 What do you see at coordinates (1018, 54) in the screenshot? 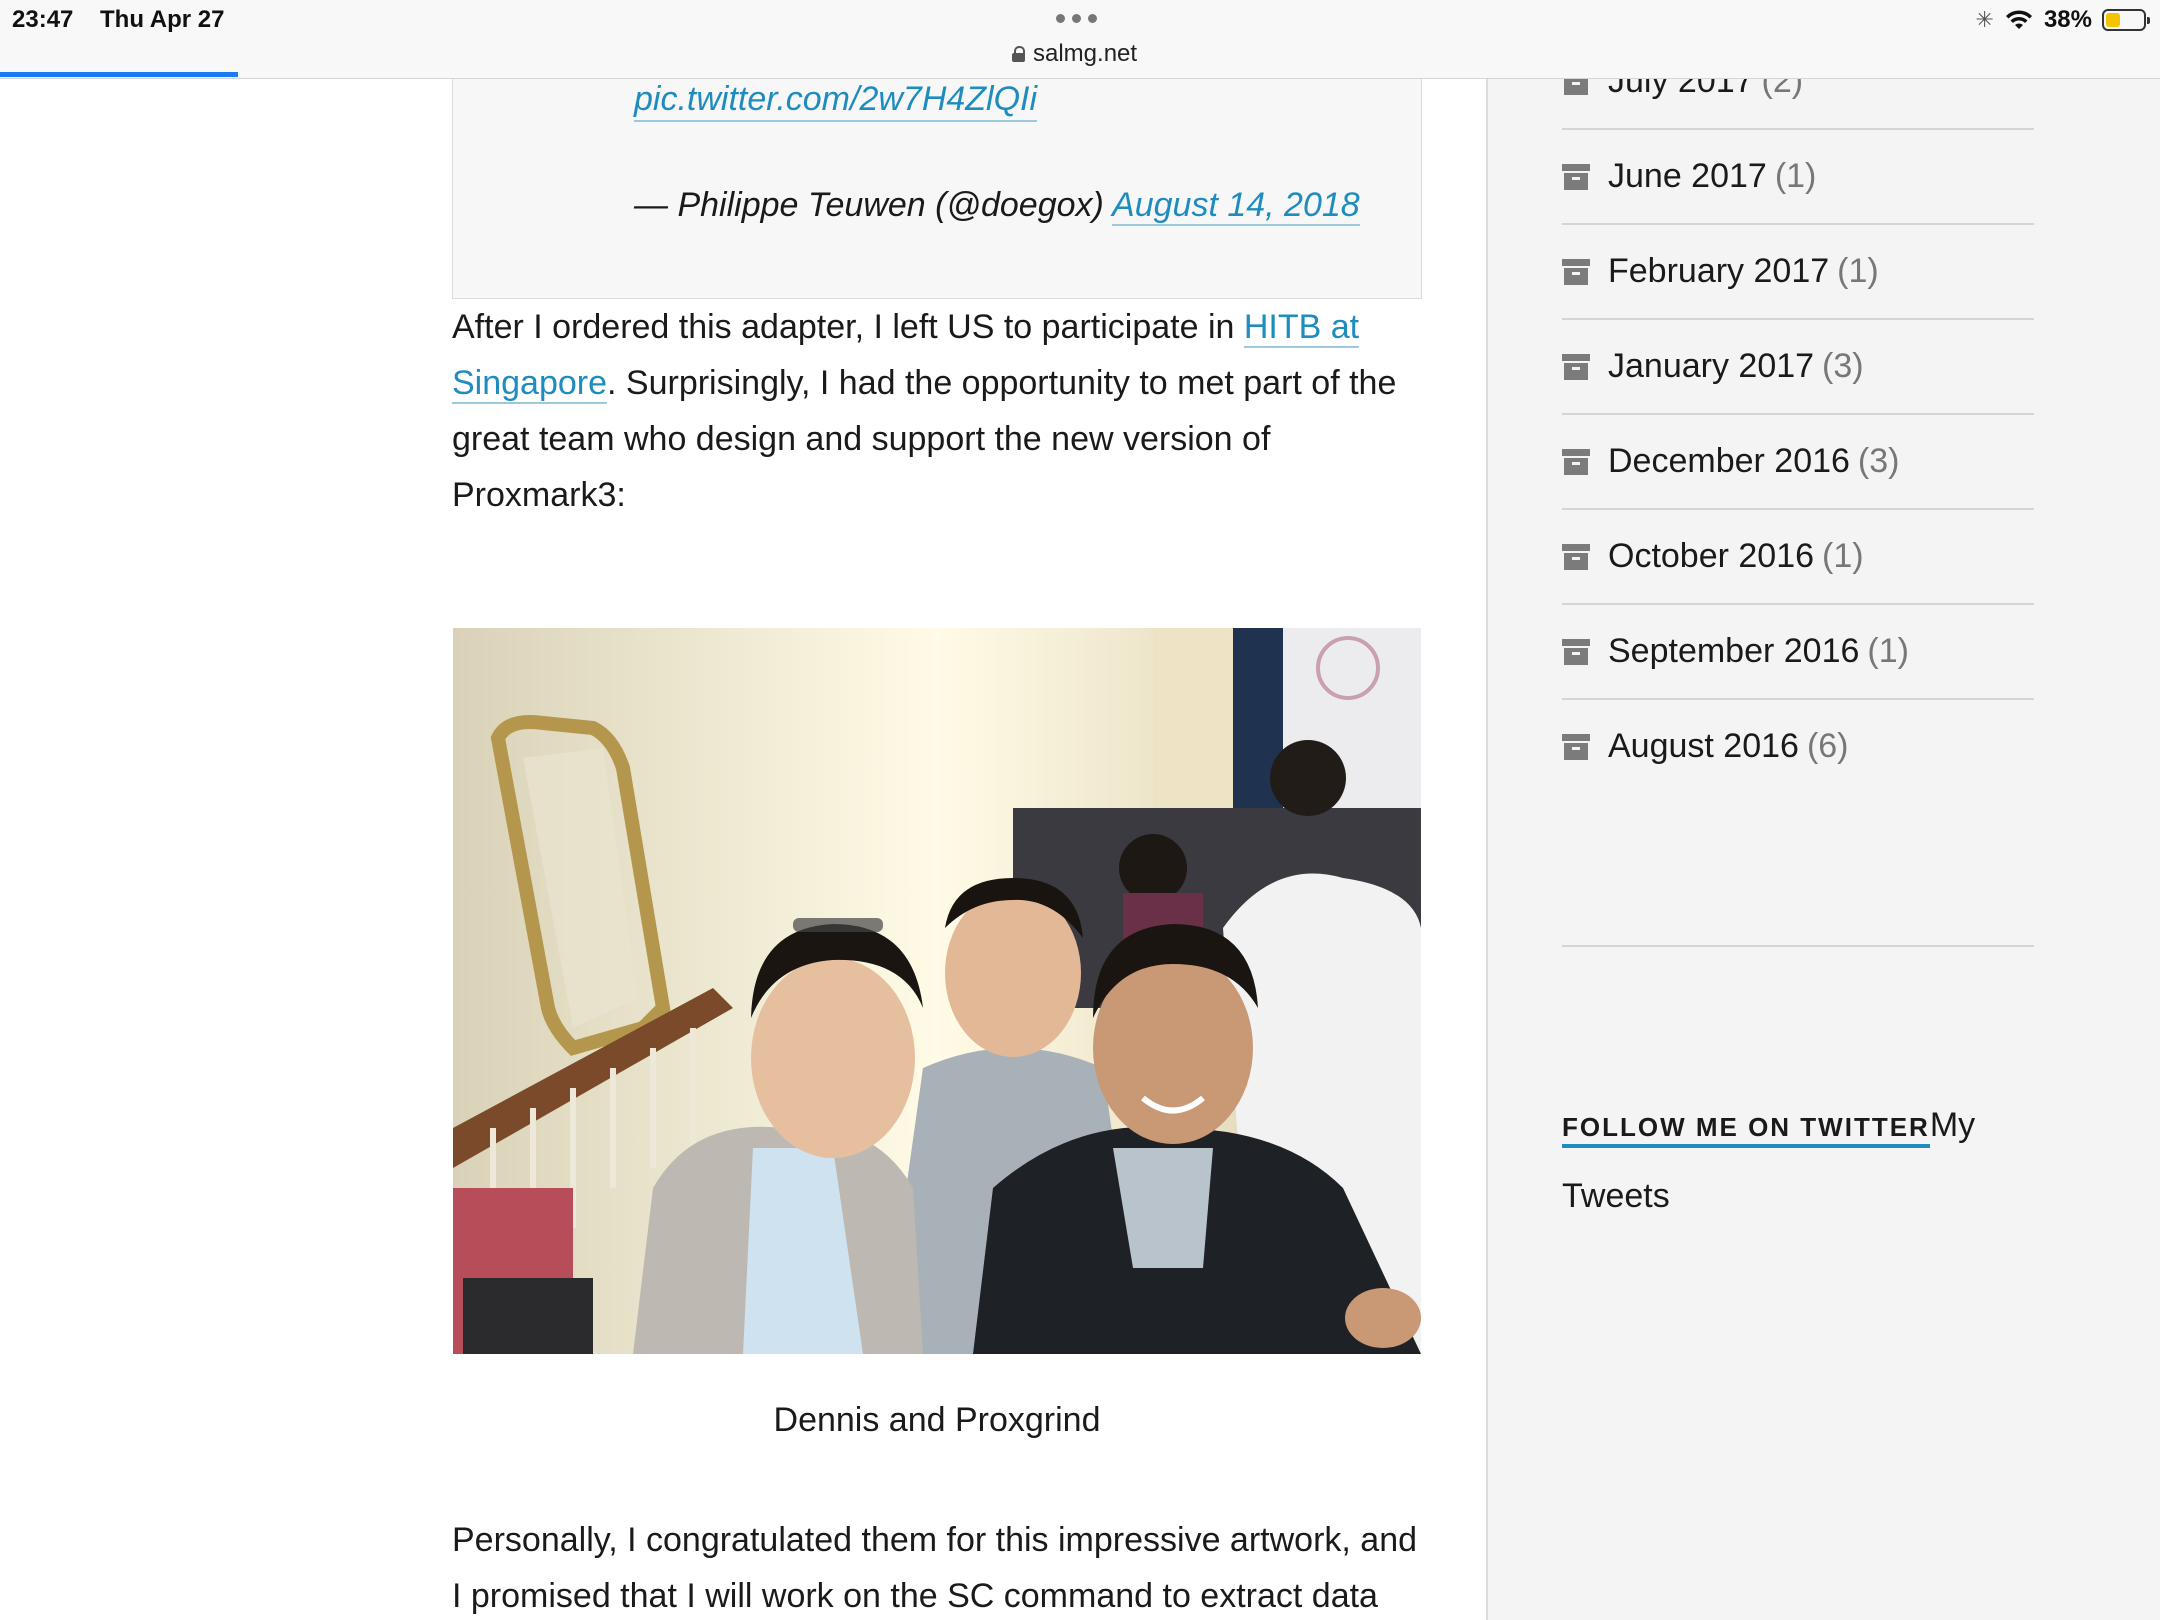
I see `lock-icon` at bounding box center [1018, 54].